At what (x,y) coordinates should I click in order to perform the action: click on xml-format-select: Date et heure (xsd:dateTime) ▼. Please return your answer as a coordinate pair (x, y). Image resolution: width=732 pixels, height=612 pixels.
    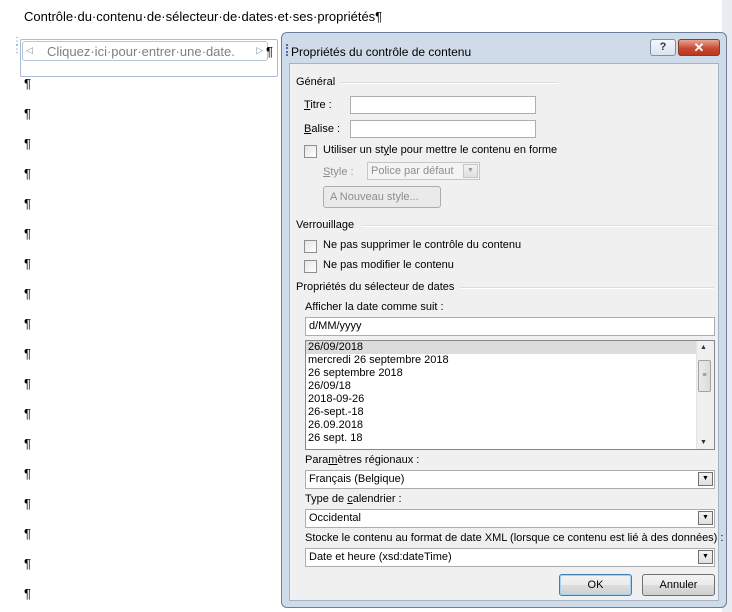
    Looking at the image, I should click on (510, 557).